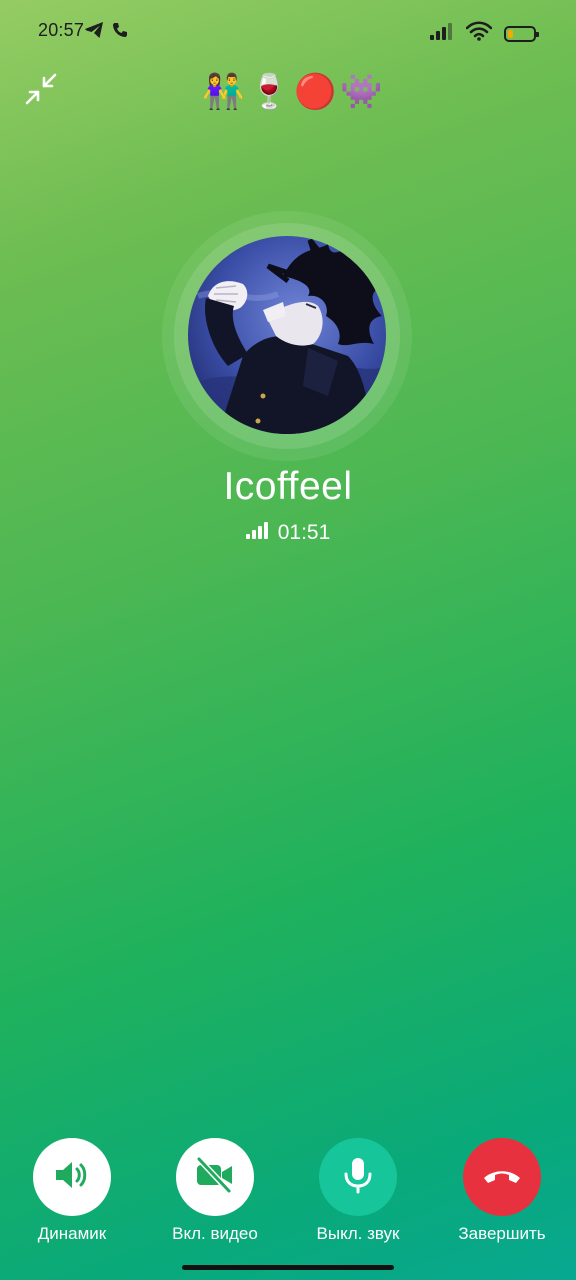 Image resolution: width=576 pixels, height=1280 pixels. I want to click on microphone-icon, so click(358, 1177).